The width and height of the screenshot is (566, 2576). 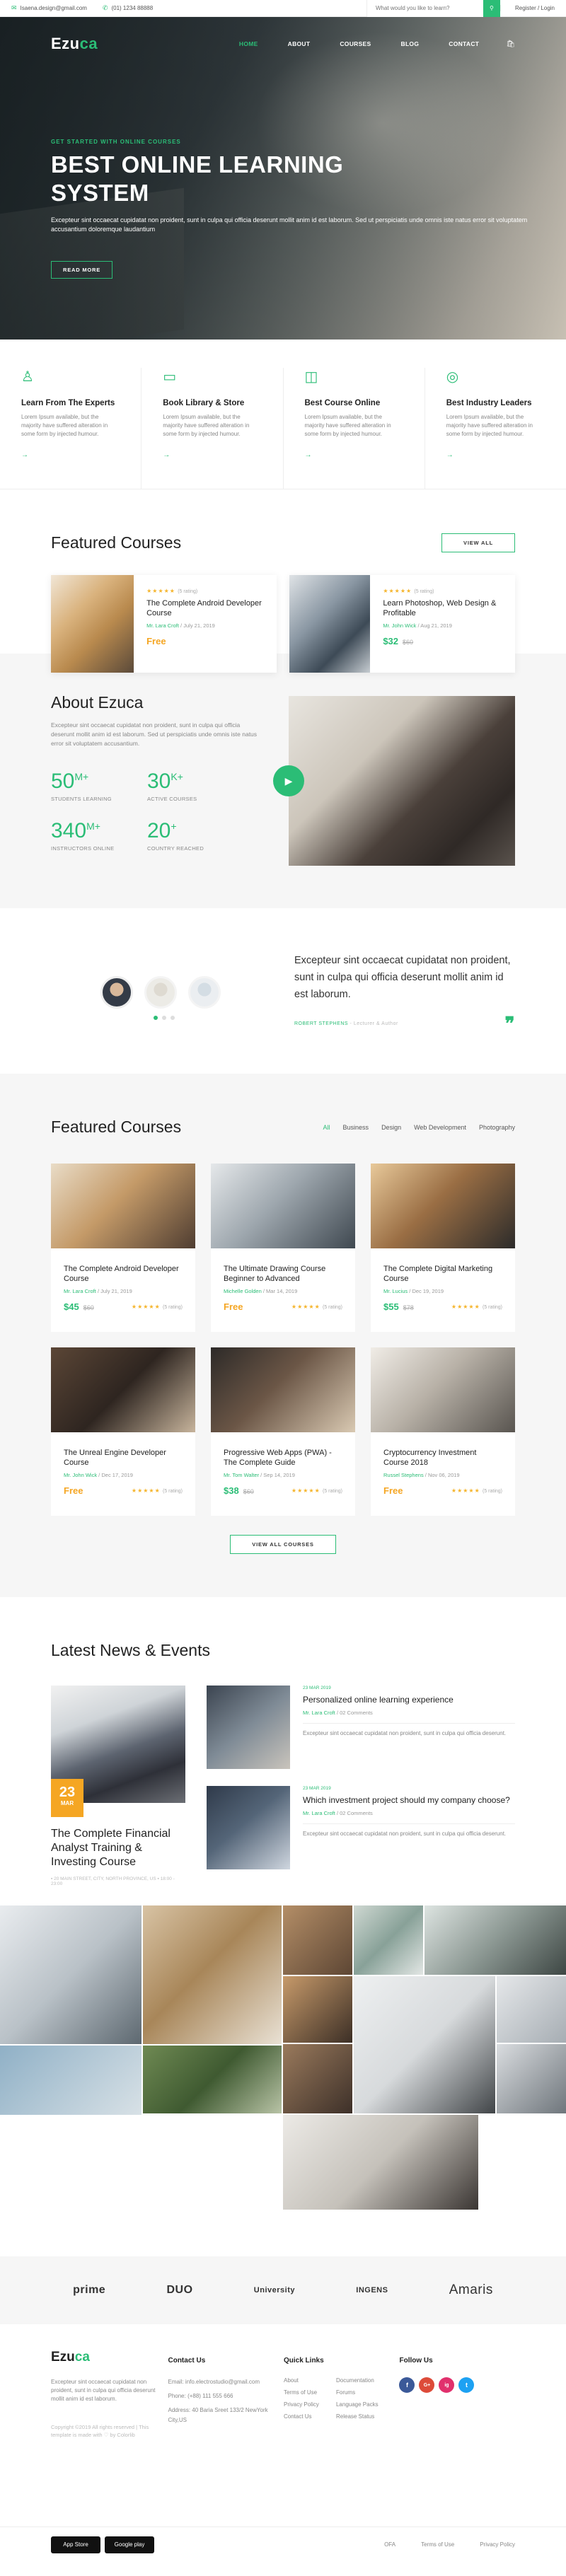 I want to click on tab-all: All, so click(x=327, y=1127).